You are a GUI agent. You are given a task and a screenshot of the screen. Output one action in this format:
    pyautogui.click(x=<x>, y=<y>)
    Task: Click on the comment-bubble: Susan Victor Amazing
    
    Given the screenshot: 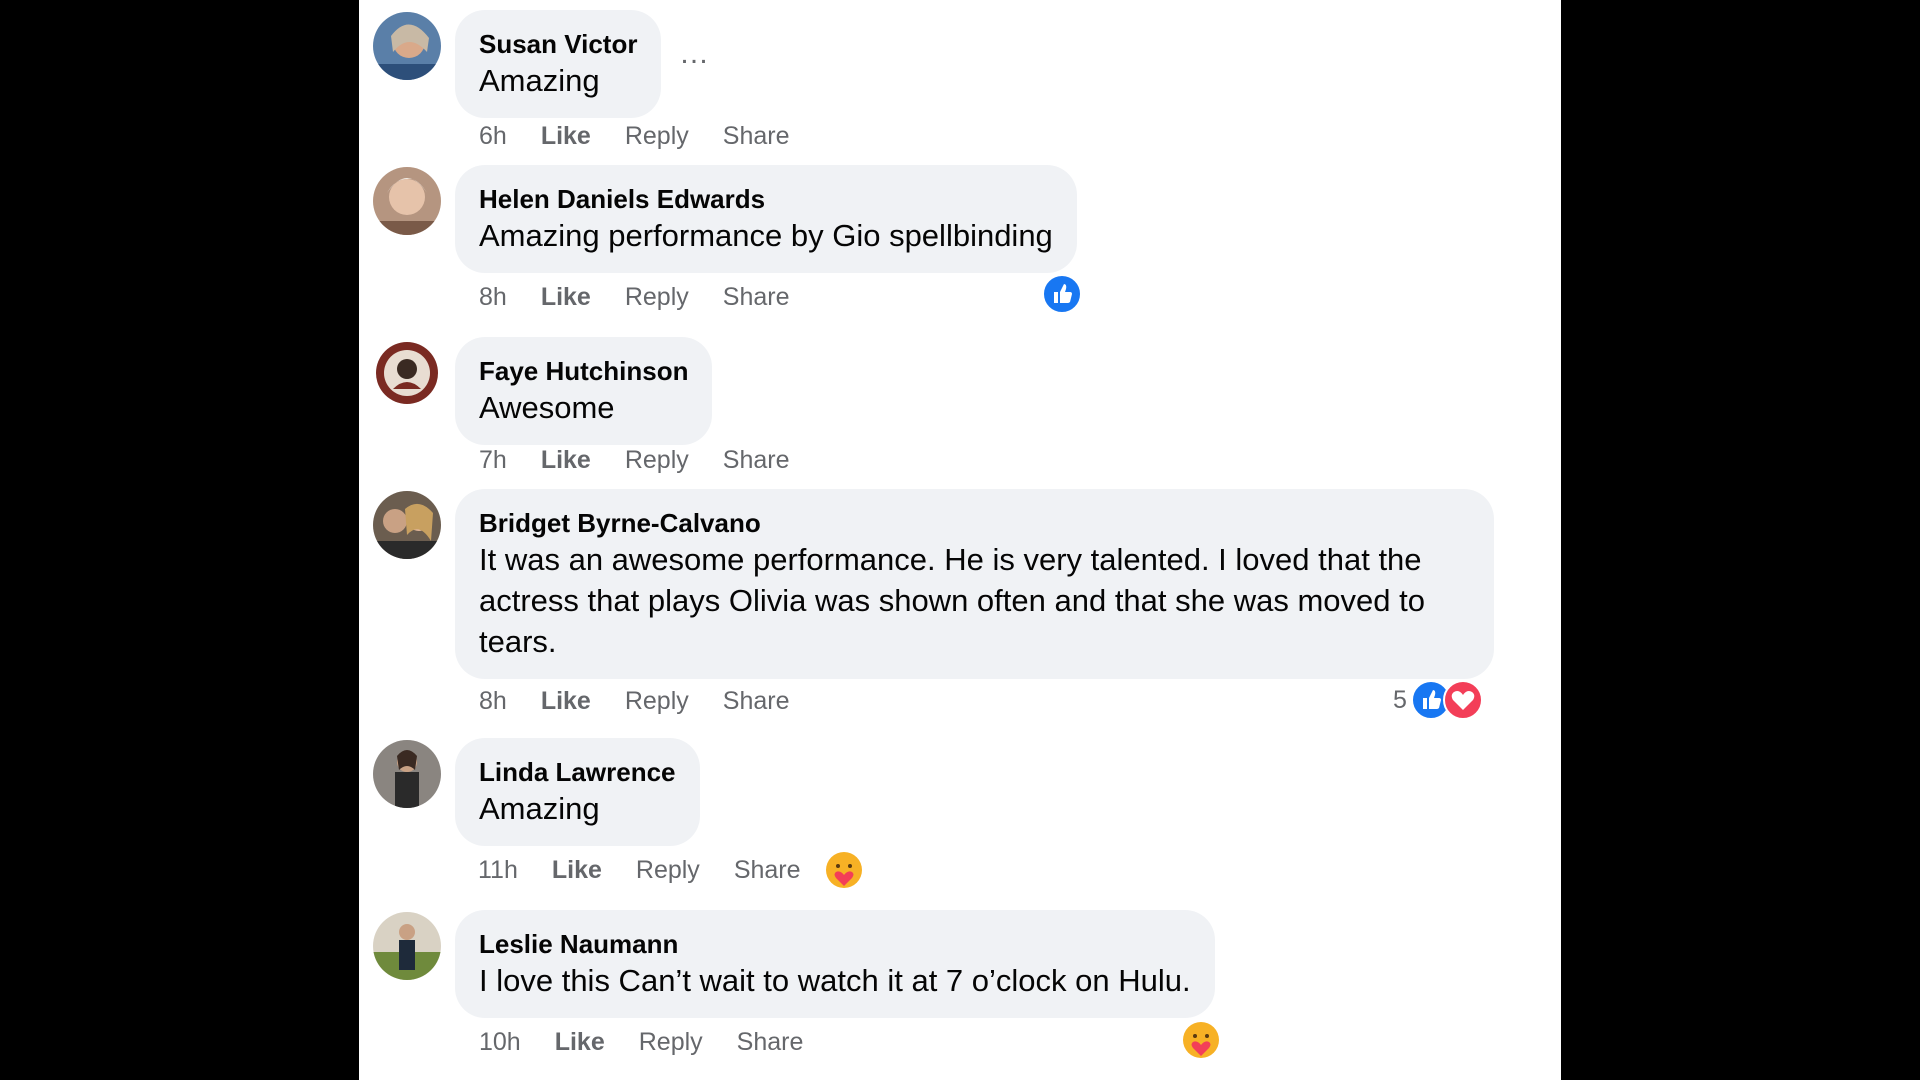 What is the action you would take?
    pyautogui.click(x=558, y=64)
    